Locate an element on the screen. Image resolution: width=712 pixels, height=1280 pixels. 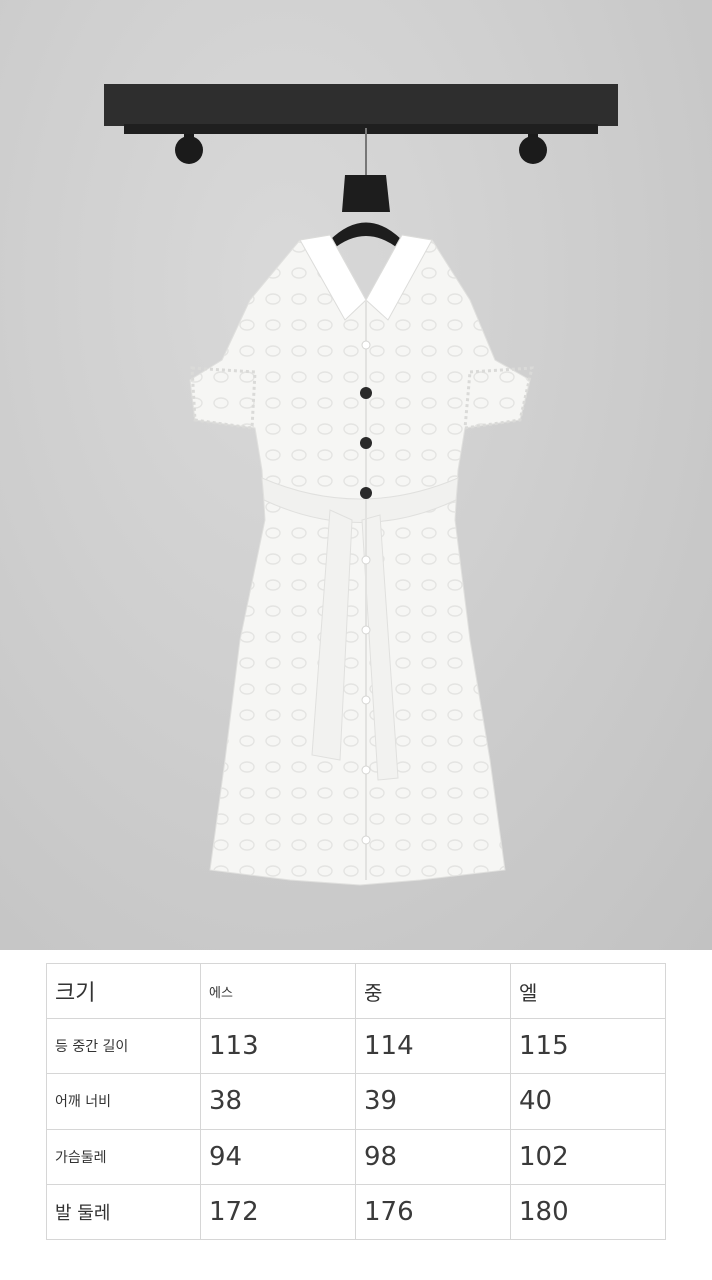
header-small: 에스 is located at coordinates (278, 991).